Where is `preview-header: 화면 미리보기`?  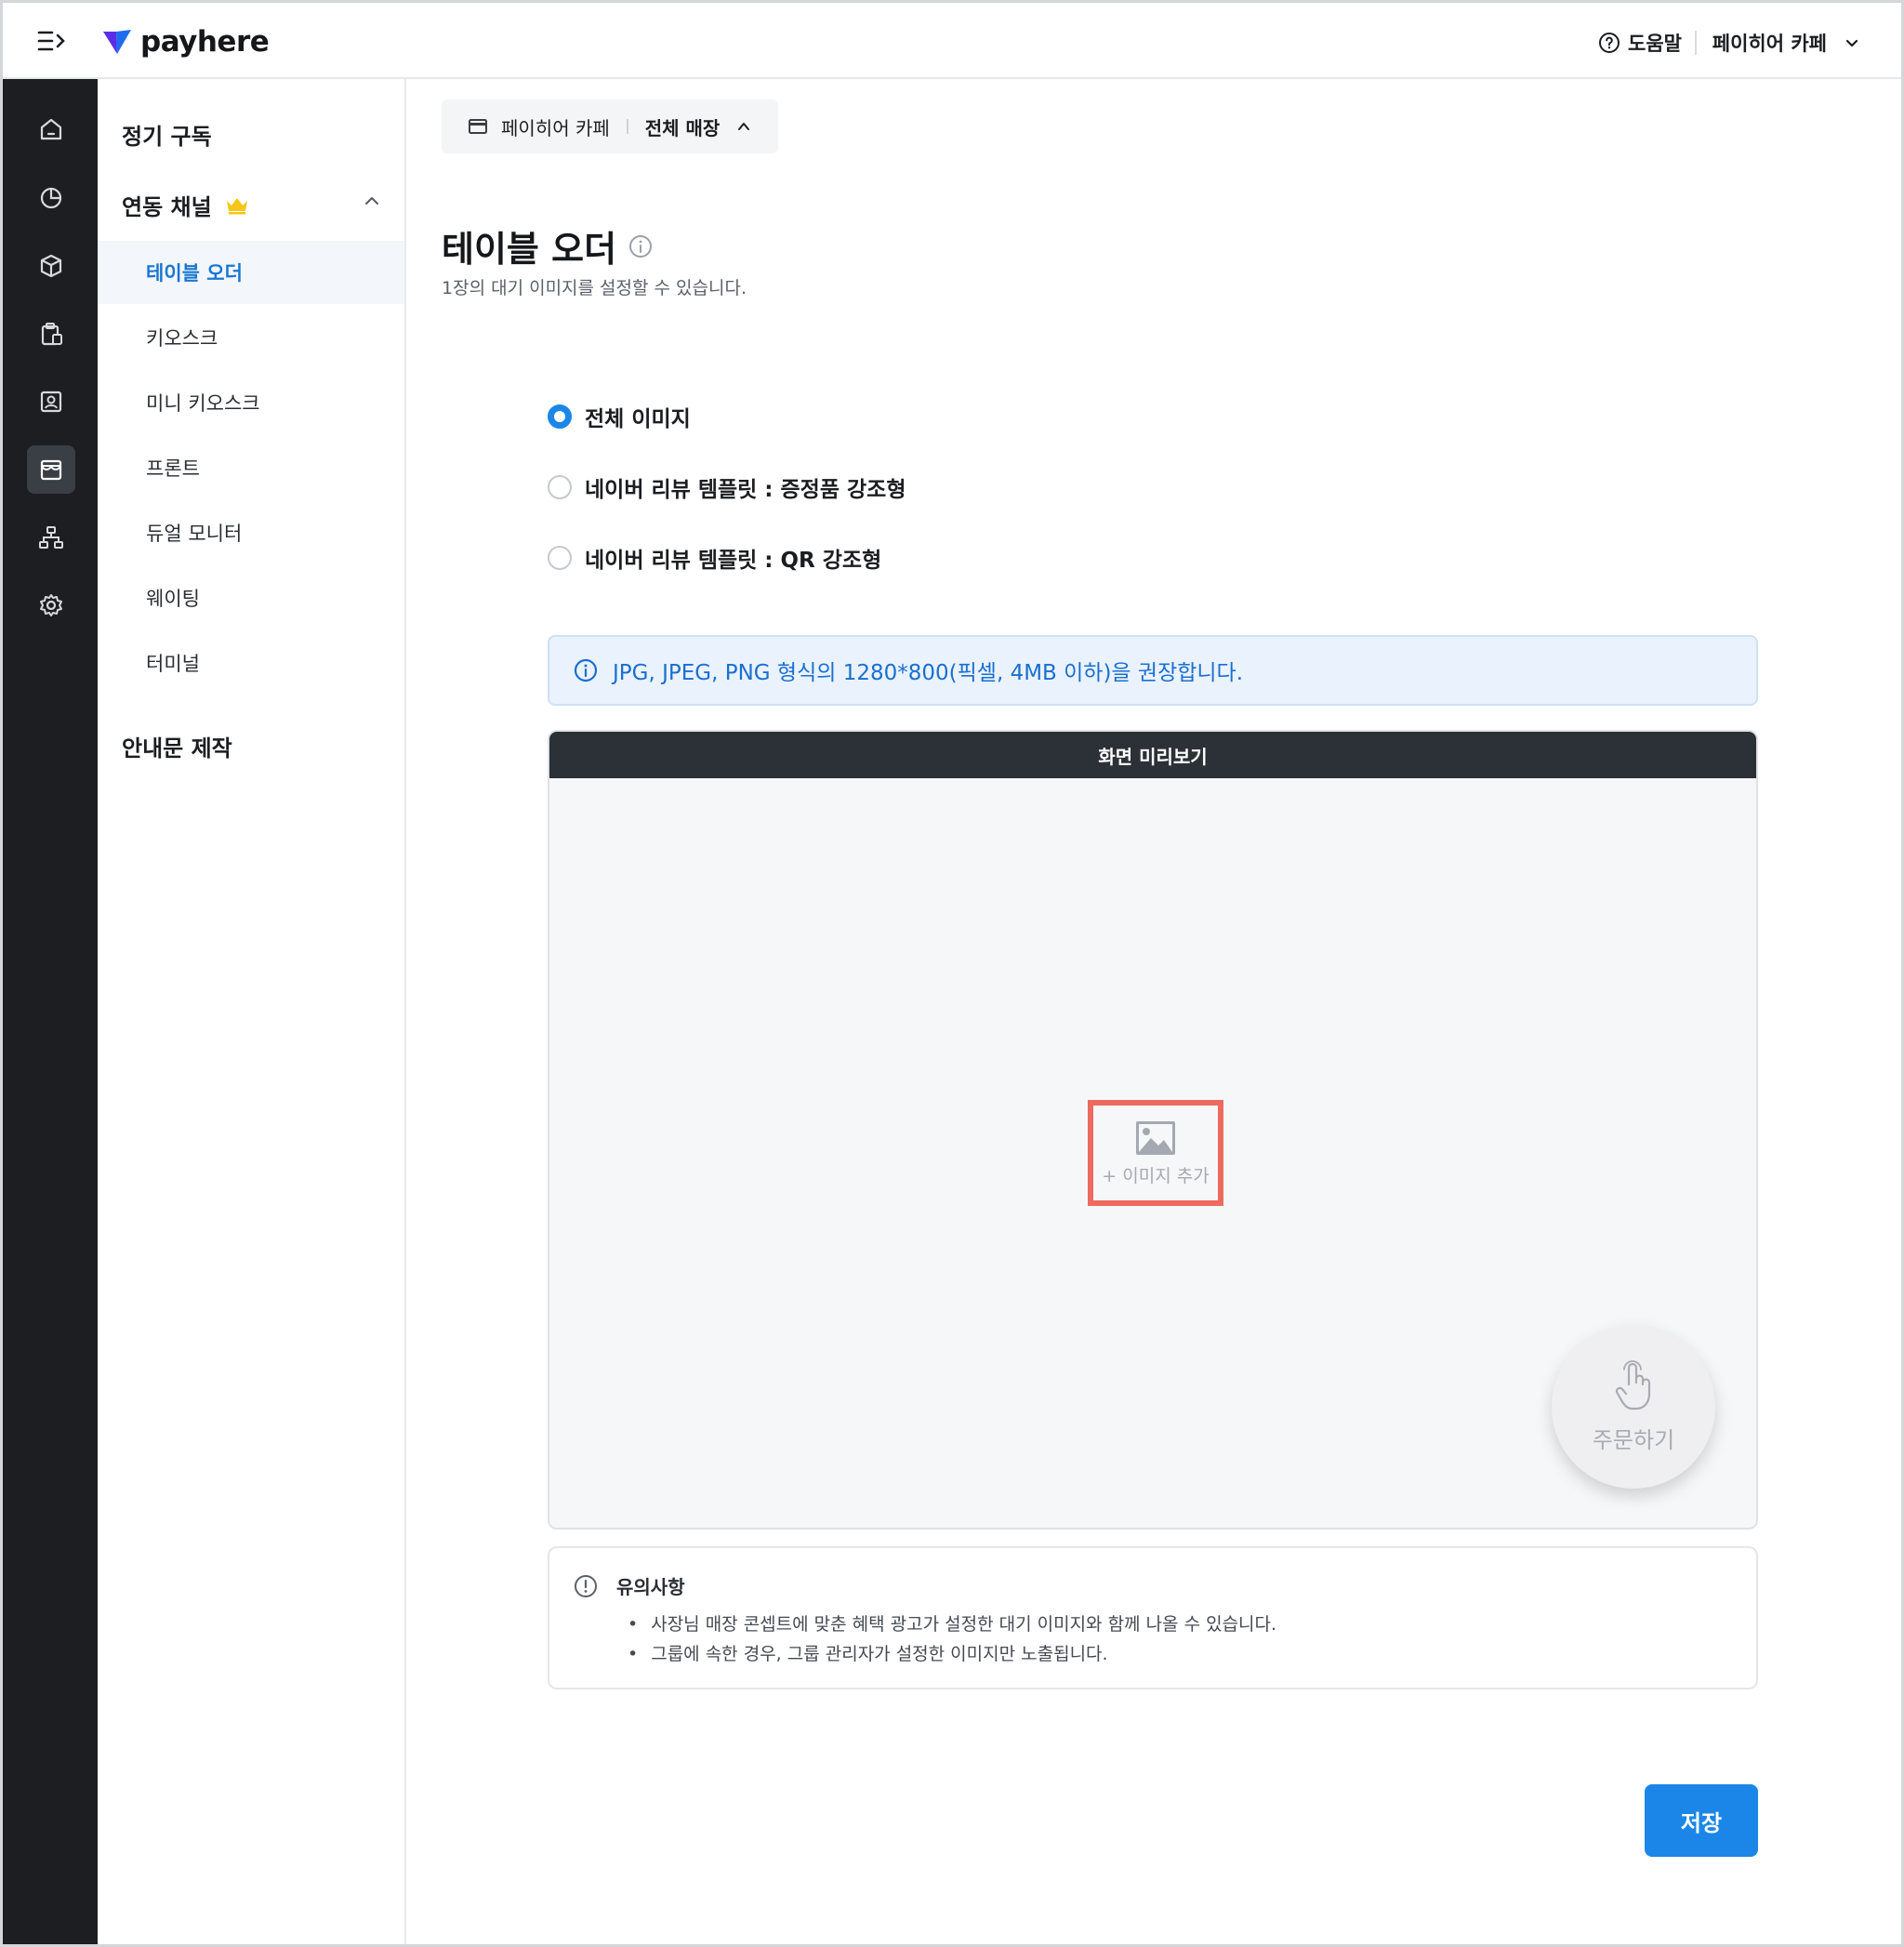
preview-header: 화면 미리보기 is located at coordinates (1152, 755).